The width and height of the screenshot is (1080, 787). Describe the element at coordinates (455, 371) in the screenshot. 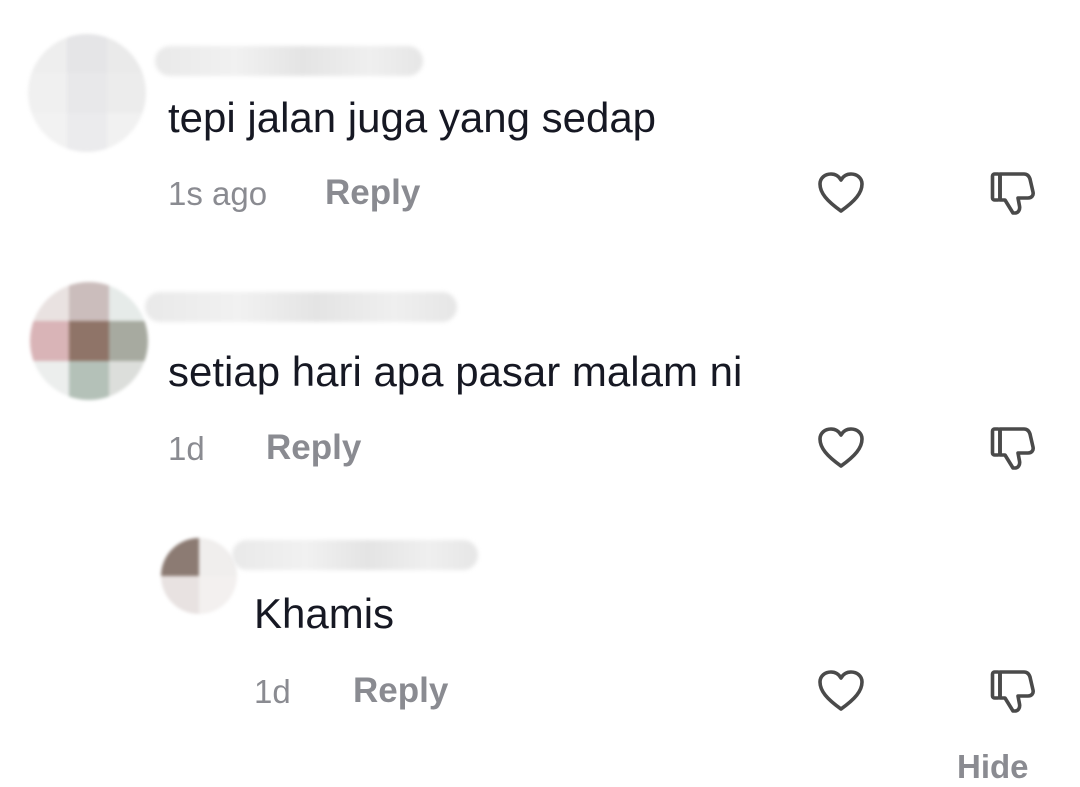

I see `comment-text: setiap hari apa pasar malam ni` at that location.